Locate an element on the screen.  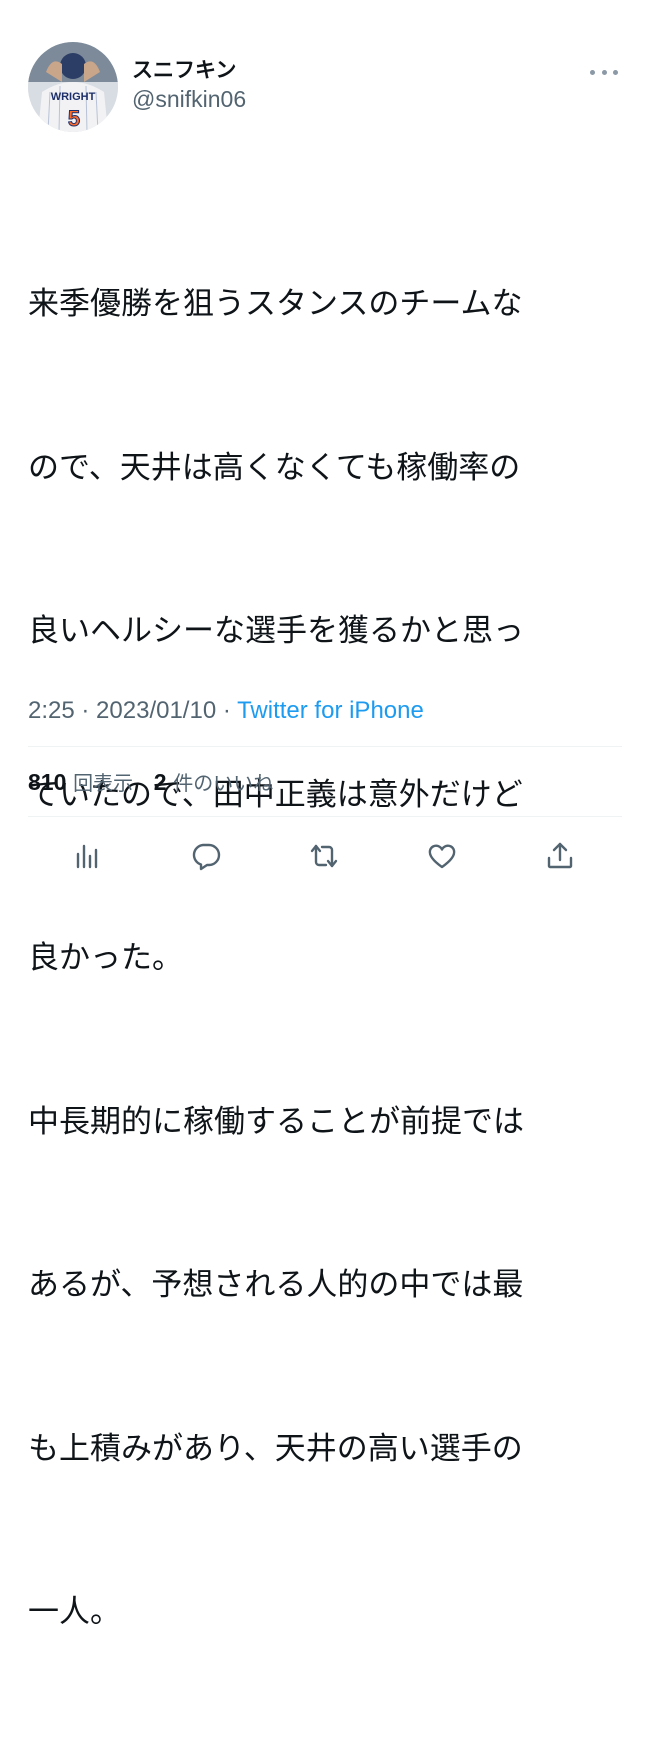
tweet-text-line: あるが、予想される人的の中では最 is located at coordinates (276, 1285).